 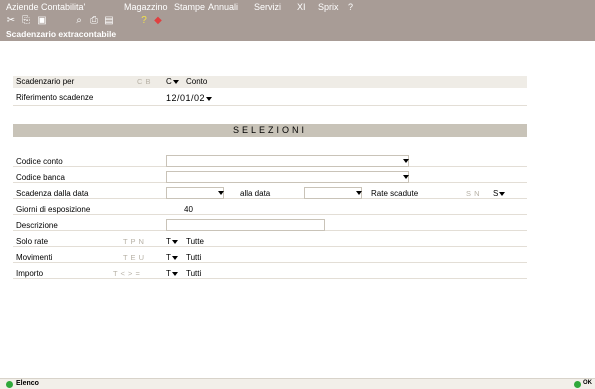 What do you see at coordinates (61, 34) in the screenshot?
I see `window-title: Scadenzario extracontabile` at bounding box center [61, 34].